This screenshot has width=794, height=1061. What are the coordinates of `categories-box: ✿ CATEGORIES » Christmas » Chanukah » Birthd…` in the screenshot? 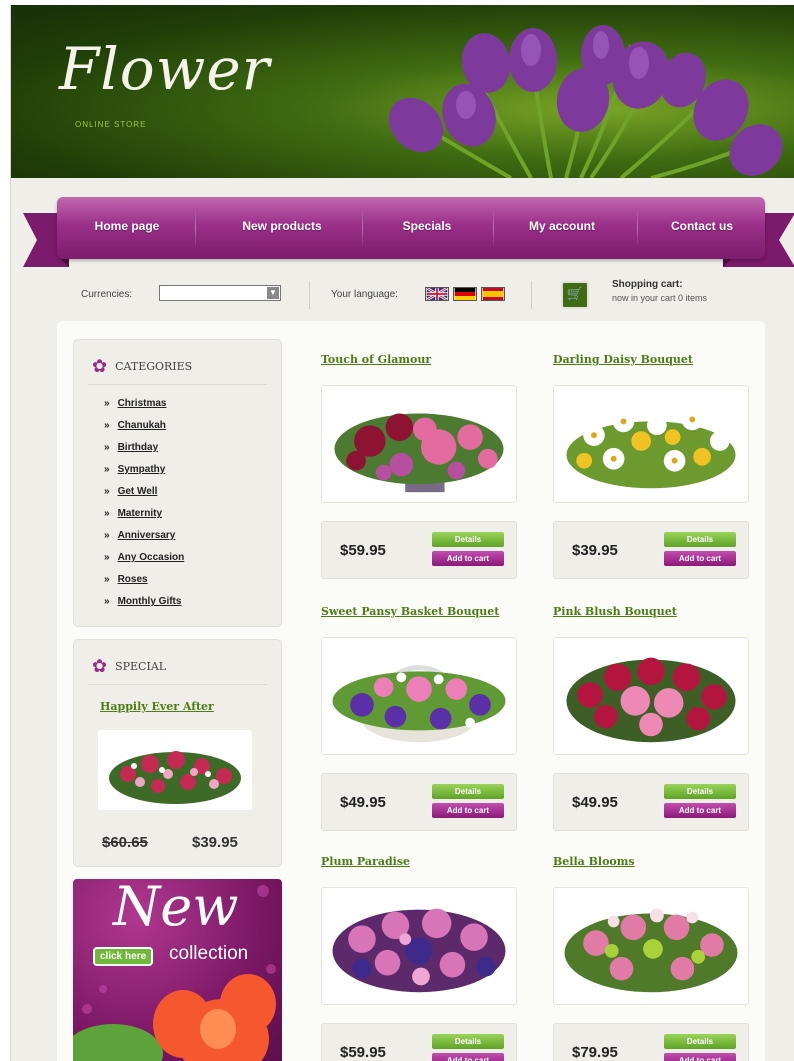 It's located at (177, 483).